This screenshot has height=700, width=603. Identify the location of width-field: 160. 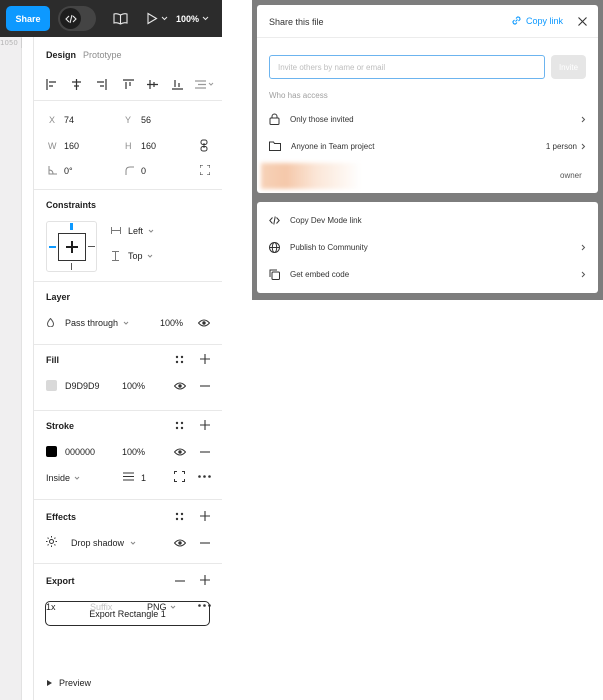
(71, 146).